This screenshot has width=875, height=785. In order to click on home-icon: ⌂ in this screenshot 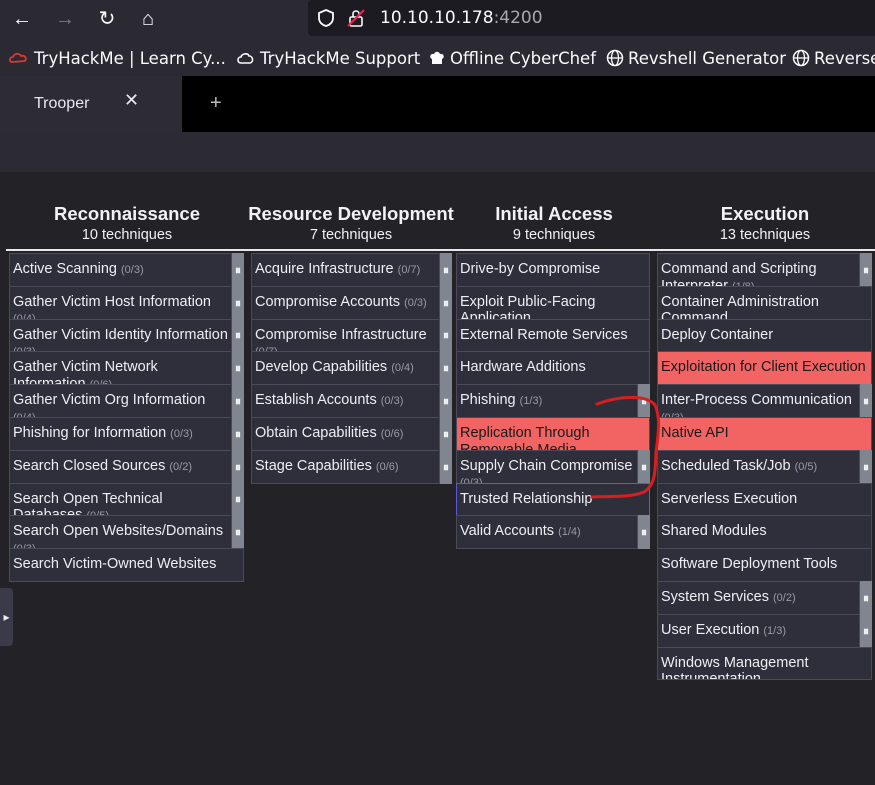, I will do `click(148, 19)`.